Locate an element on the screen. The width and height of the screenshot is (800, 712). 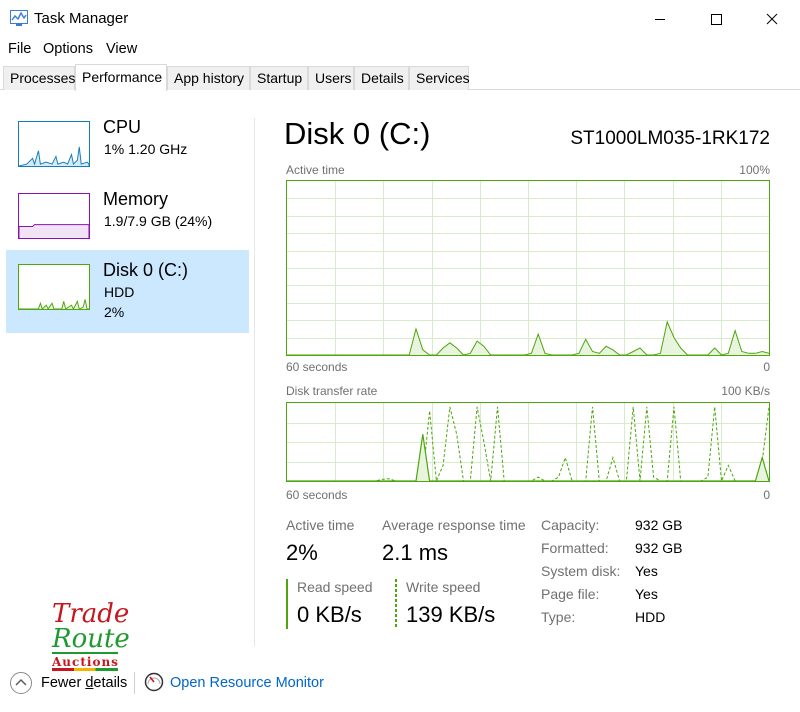
close-icon is located at coordinates (772, 19).